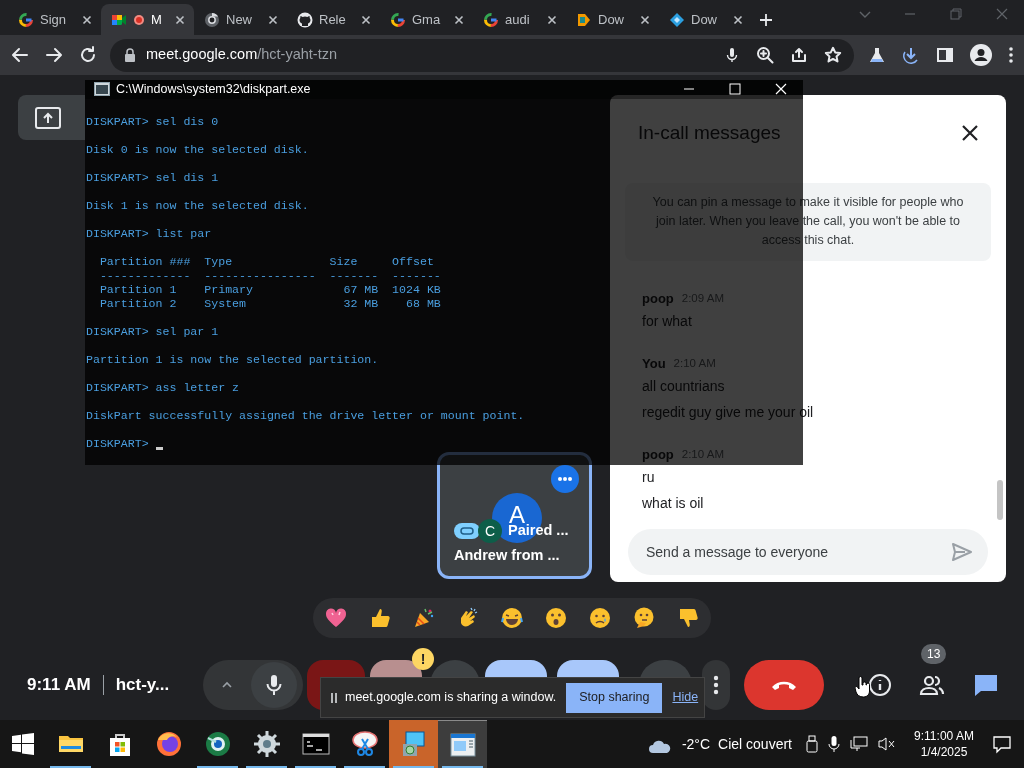 This screenshot has height=768, width=1024. Describe the element at coordinates (490, 531) in the screenshot. I see `participant-avatar: C` at that location.